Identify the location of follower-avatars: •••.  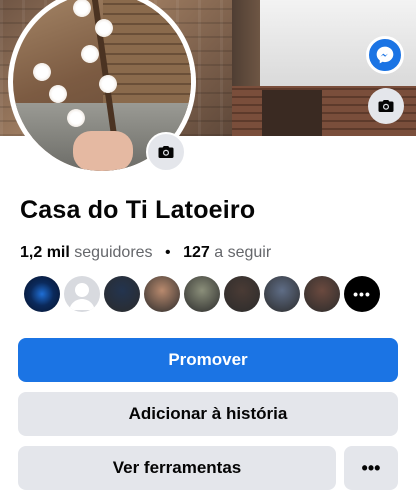
(202, 294).